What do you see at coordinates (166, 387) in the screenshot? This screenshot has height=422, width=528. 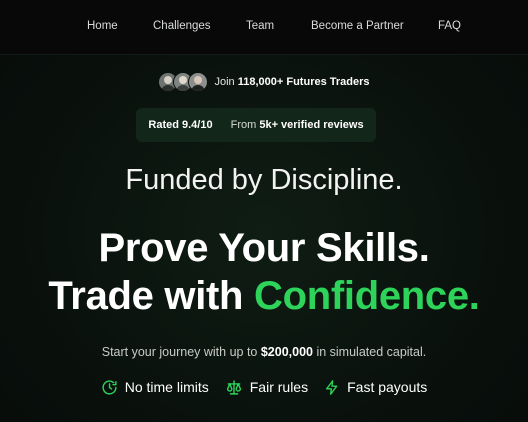 I see `feature-label: No time limits` at bounding box center [166, 387].